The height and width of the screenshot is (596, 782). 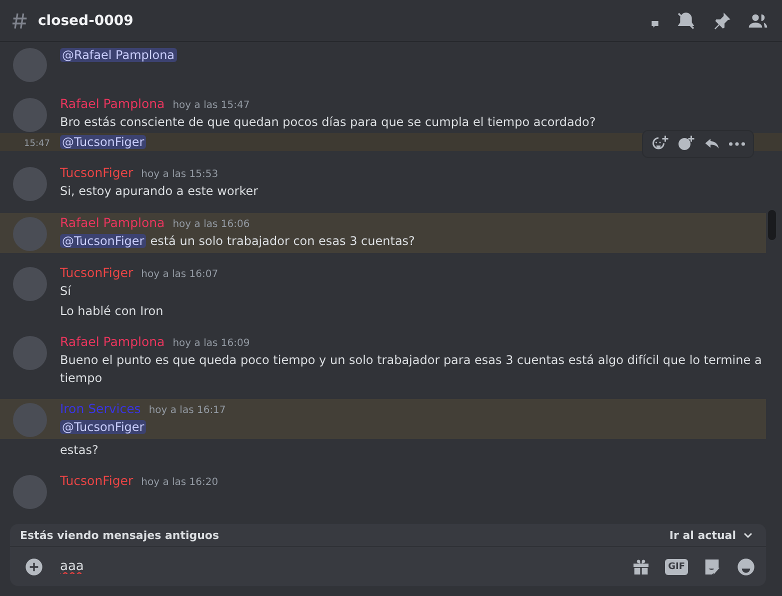 What do you see at coordinates (118, 55) in the screenshot?
I see `user-mention: @Rafael Pamplona` at bounding box center [118, 55].